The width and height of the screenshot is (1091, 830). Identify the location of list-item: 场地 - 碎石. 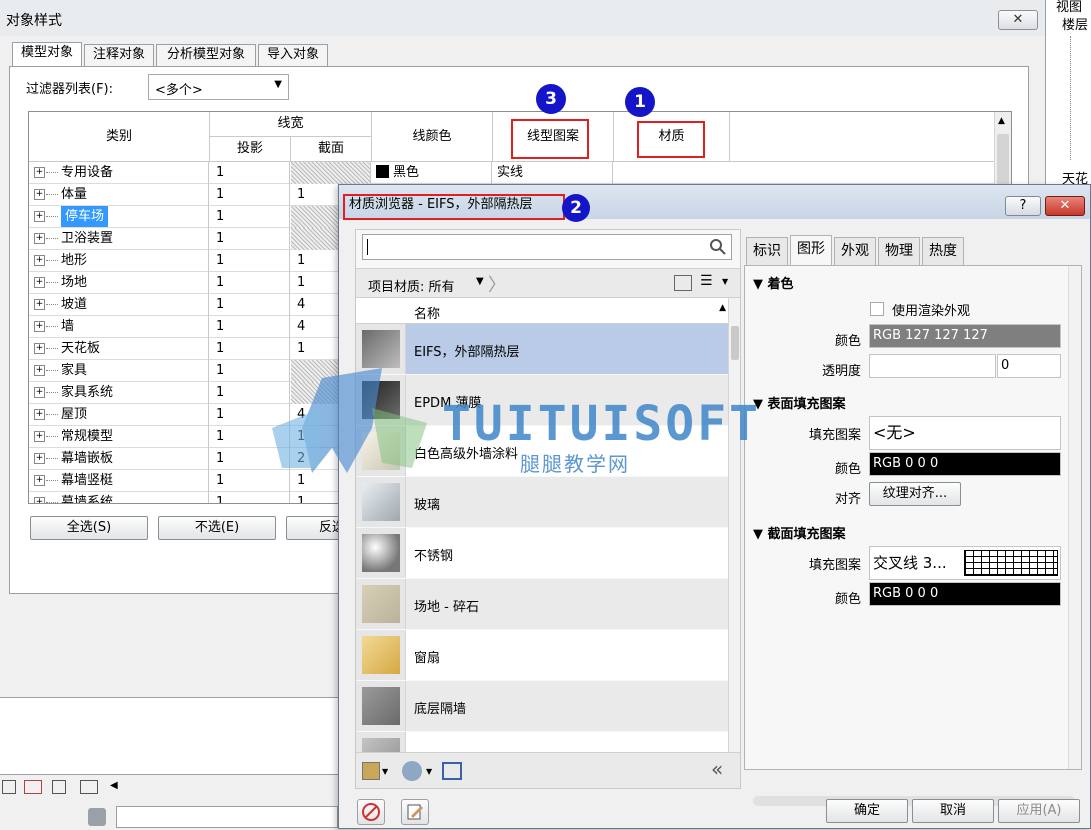
(542, 604).